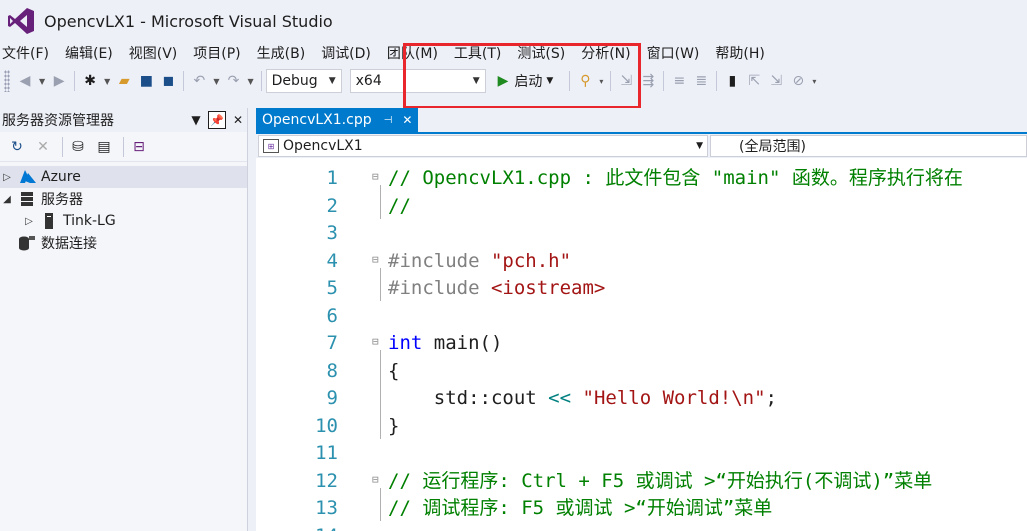 This screenshot has height=531, width=1027. I want to click on menu-project: 项目(P), so click(216, 53).